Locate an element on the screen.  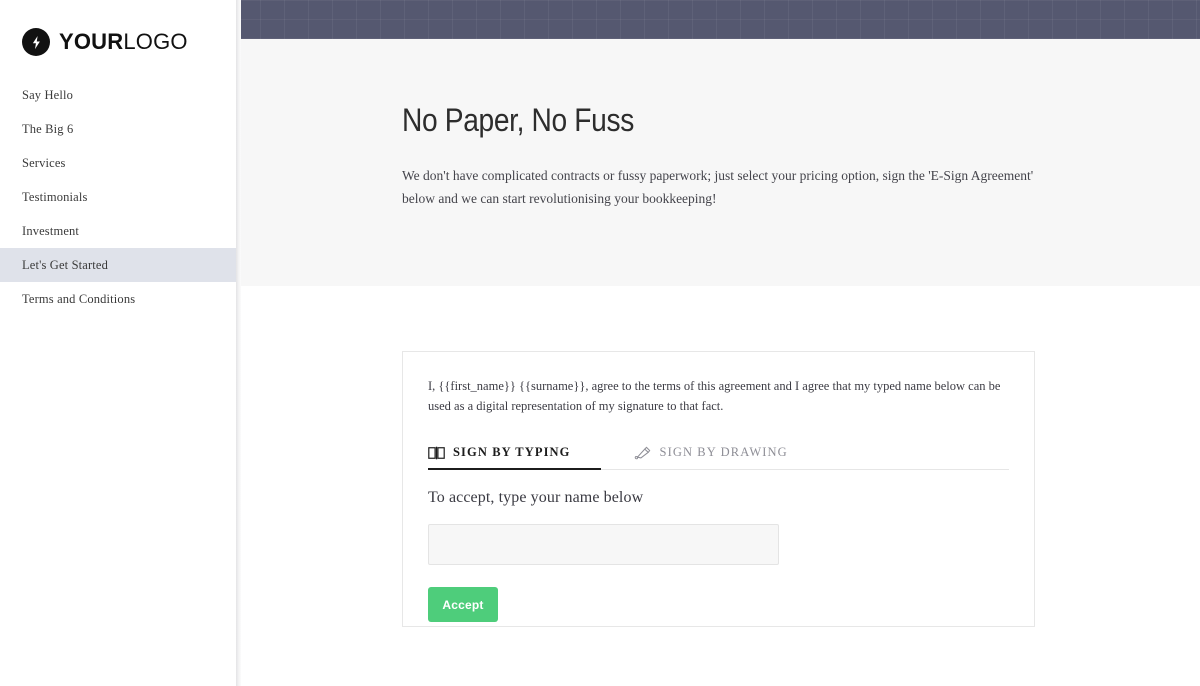
sidebar-item-terms-and-conditions: Terms and Conditions is located at coordinates (118, 299).